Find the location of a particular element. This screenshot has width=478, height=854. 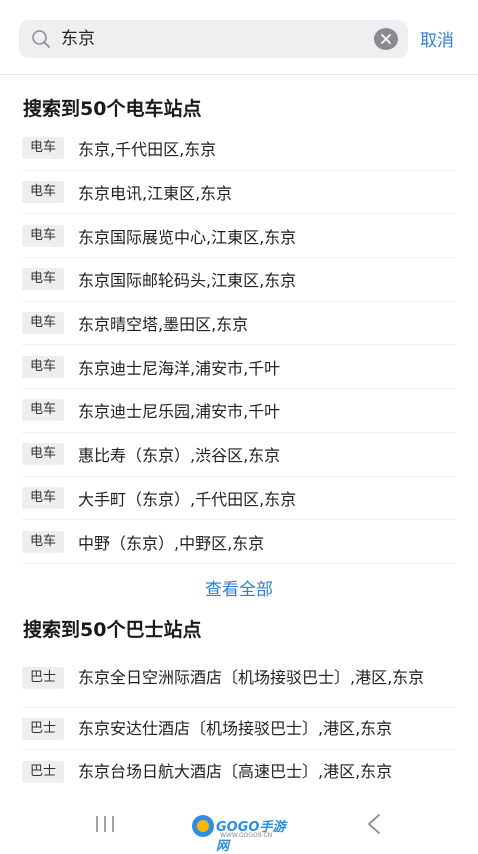

tram-station-row: 电车 东京电讯,江東区,东京 is located at coordinates (239, 193).